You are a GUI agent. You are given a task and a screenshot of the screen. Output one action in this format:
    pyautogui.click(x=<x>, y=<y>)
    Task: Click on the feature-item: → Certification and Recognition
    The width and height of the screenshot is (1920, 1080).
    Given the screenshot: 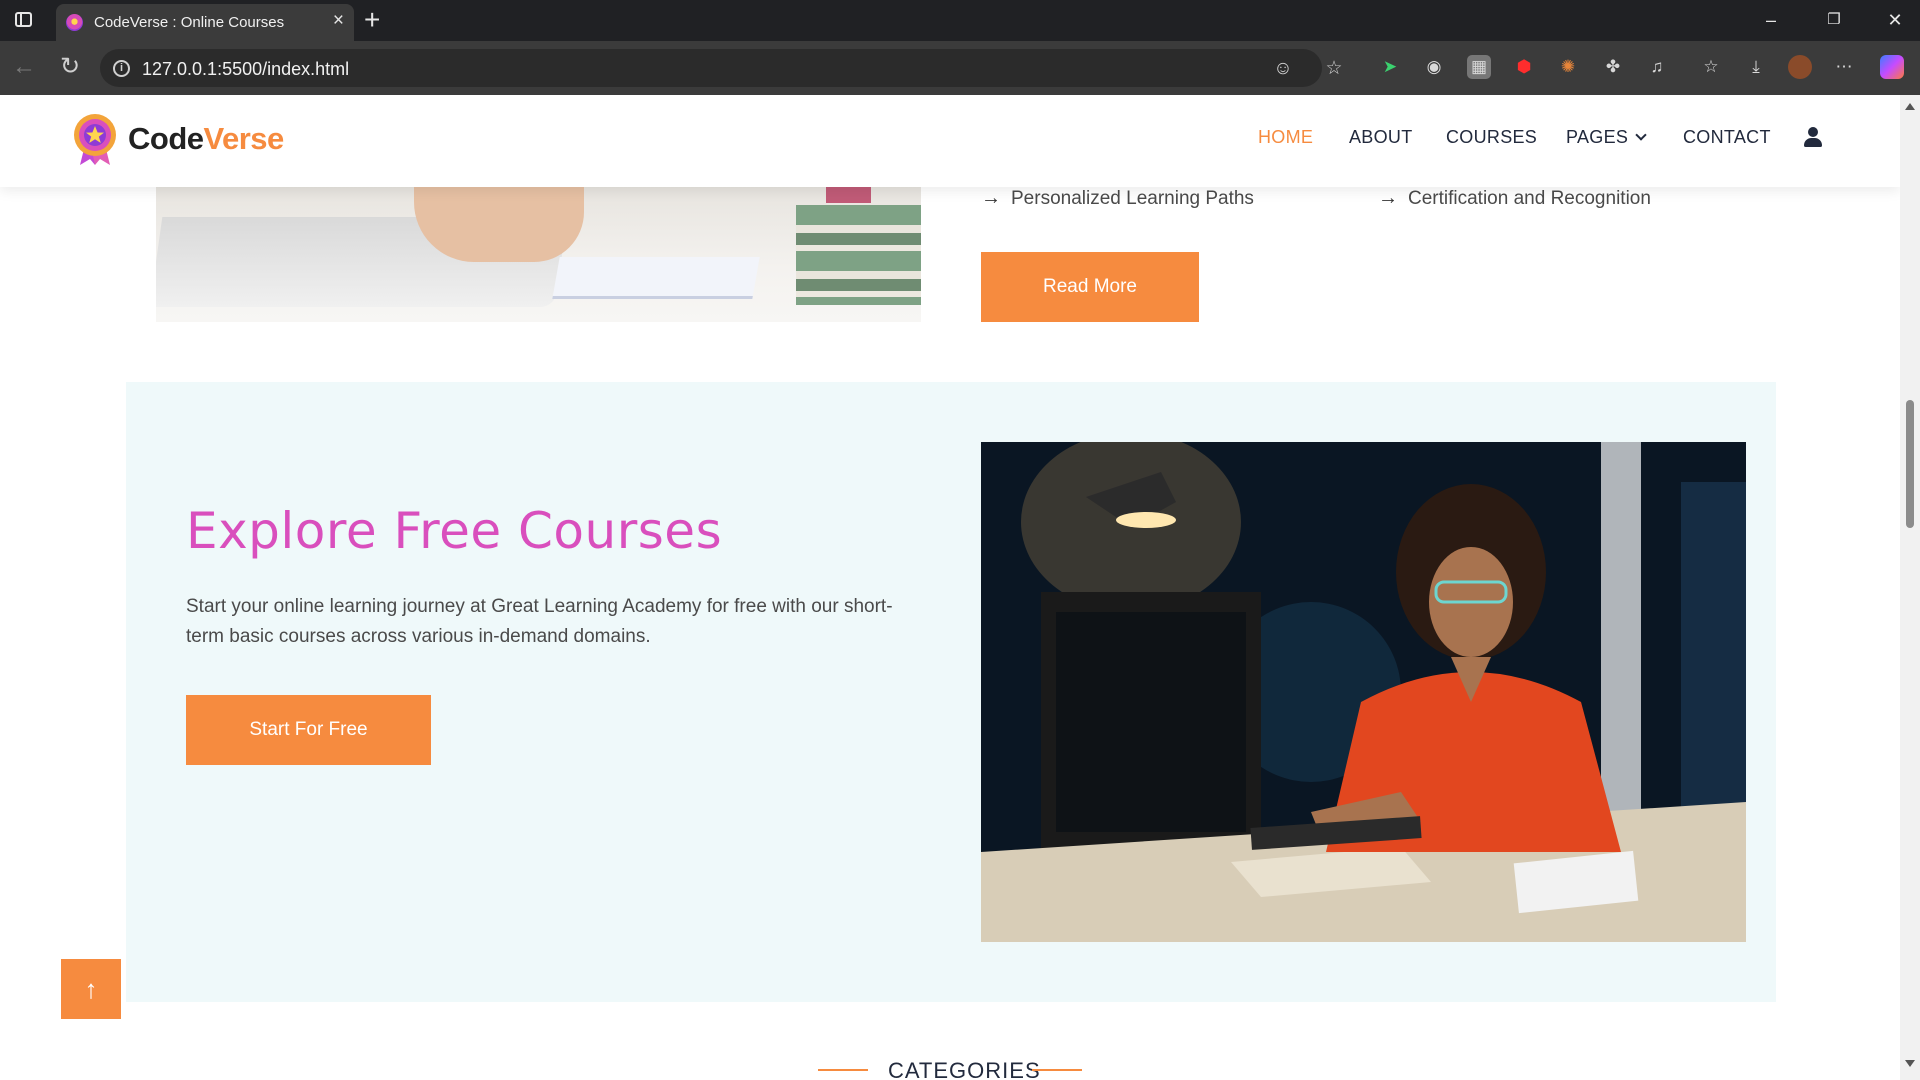 What is the action you would take?
    pyautogui.click(x=1514, y=198)
    